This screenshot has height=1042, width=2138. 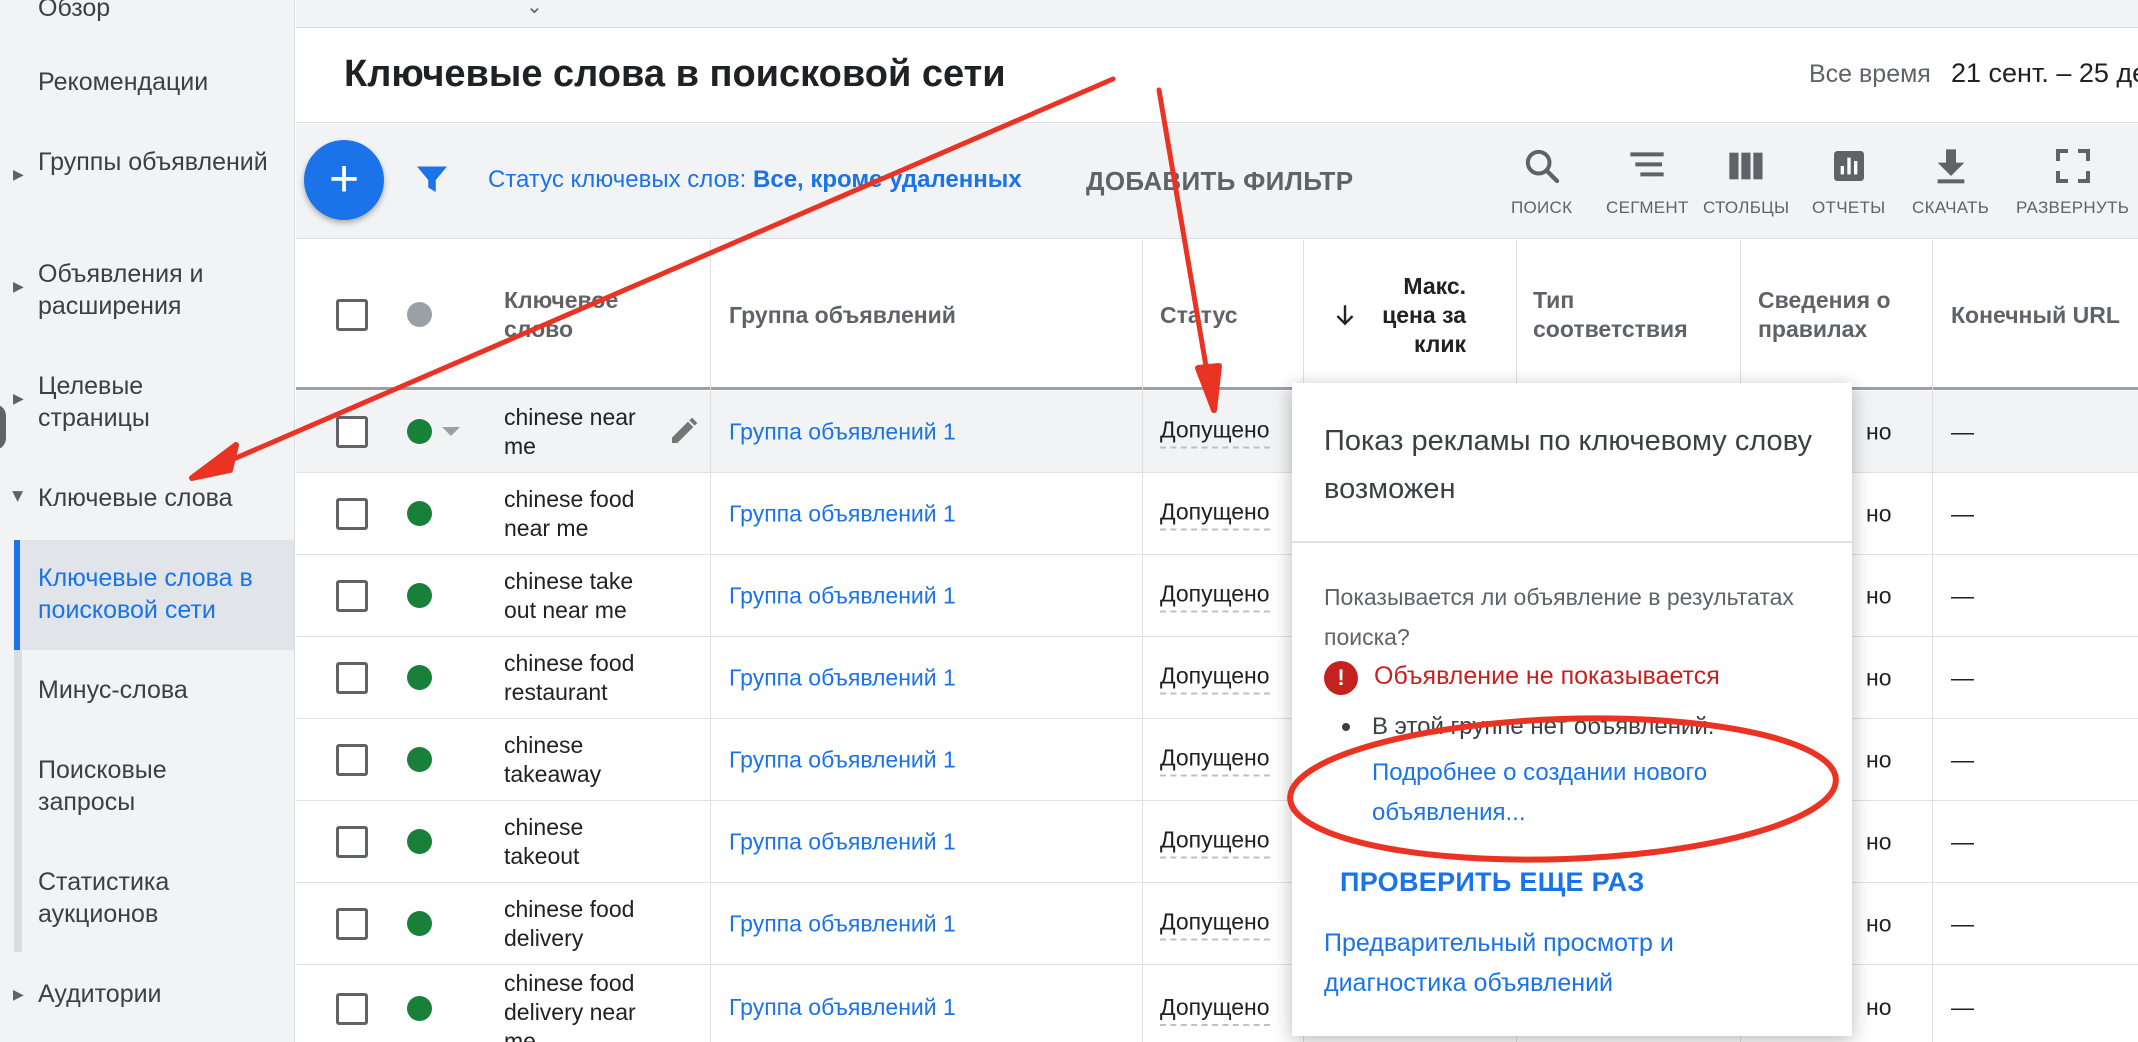 What do you see at coordinates (163, 12) in the screenshot?
I see `sidebar-item-overview: Обзор` at bounding box center [163, 12].